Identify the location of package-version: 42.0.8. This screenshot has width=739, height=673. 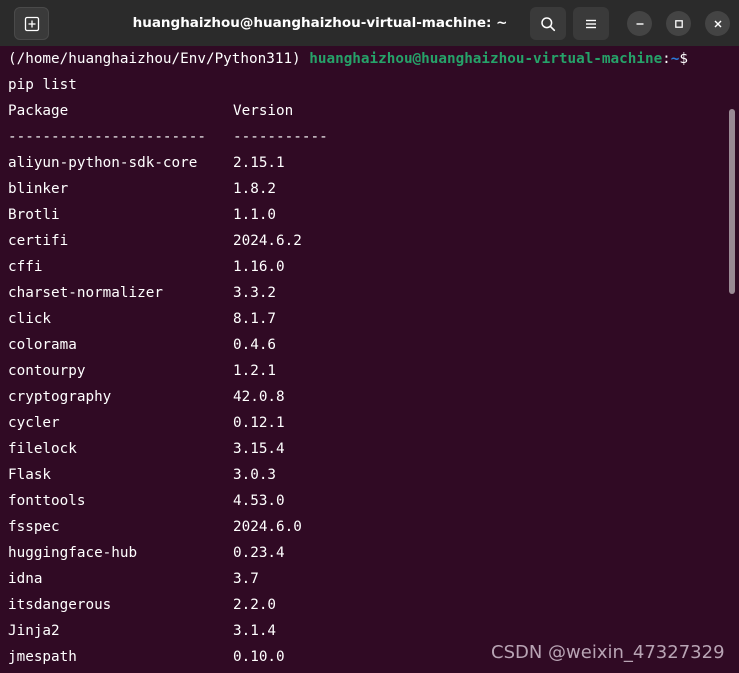
(259, 397).